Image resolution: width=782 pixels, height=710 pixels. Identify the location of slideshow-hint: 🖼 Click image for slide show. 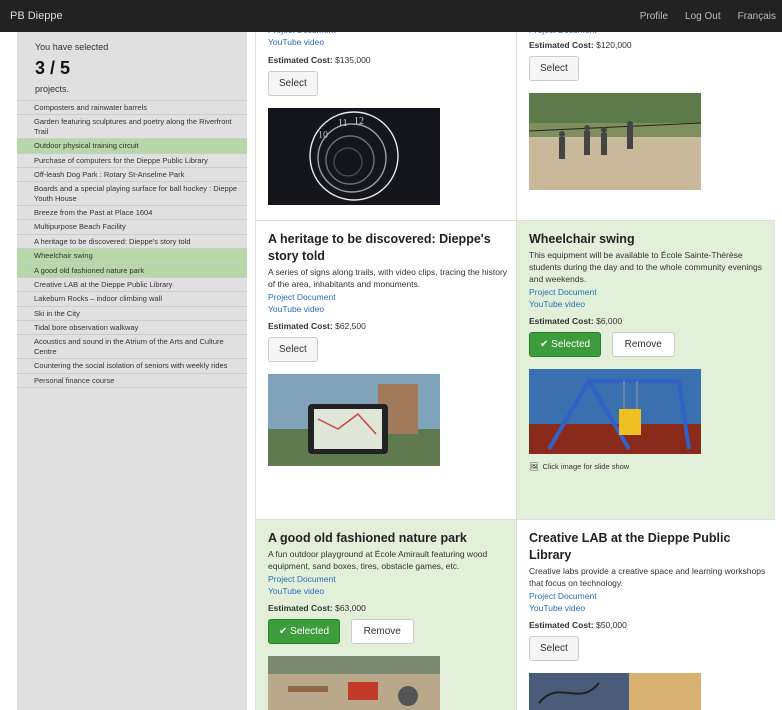
(652, 466).